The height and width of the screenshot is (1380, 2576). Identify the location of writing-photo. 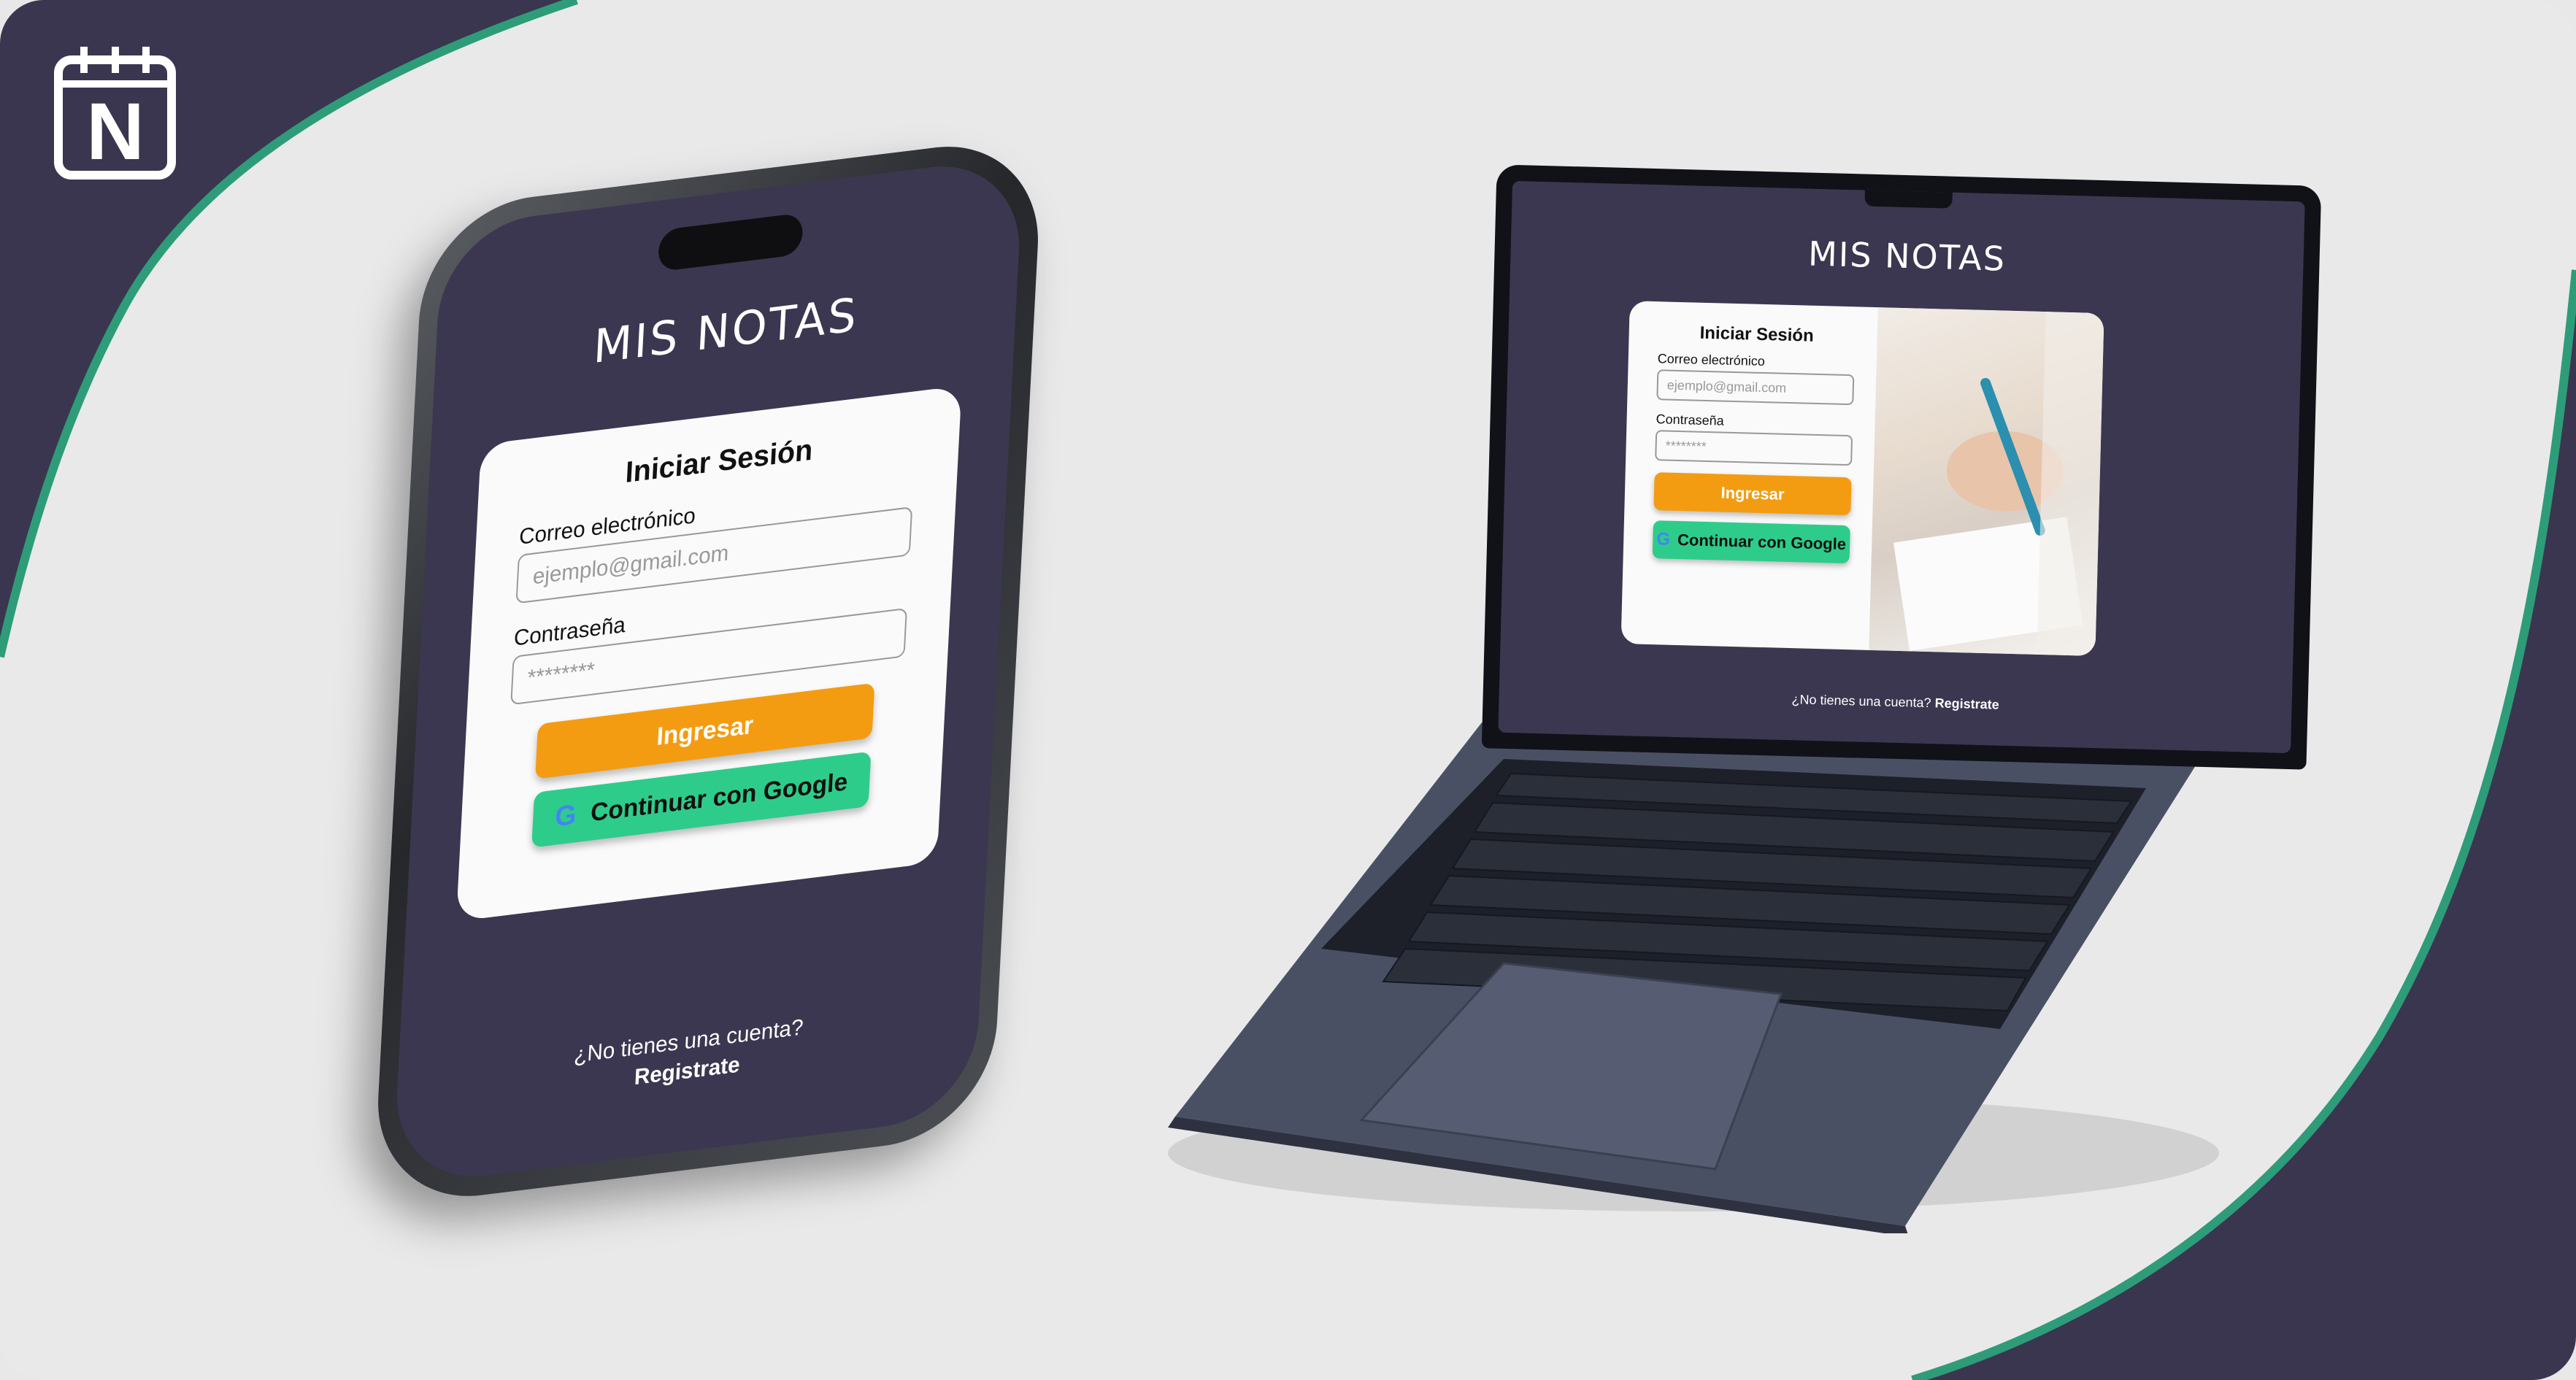
(1986, 482).